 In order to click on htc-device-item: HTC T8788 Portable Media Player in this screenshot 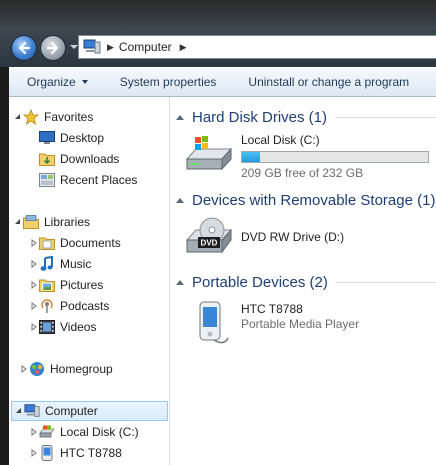, I will do `click(271, 324)`.